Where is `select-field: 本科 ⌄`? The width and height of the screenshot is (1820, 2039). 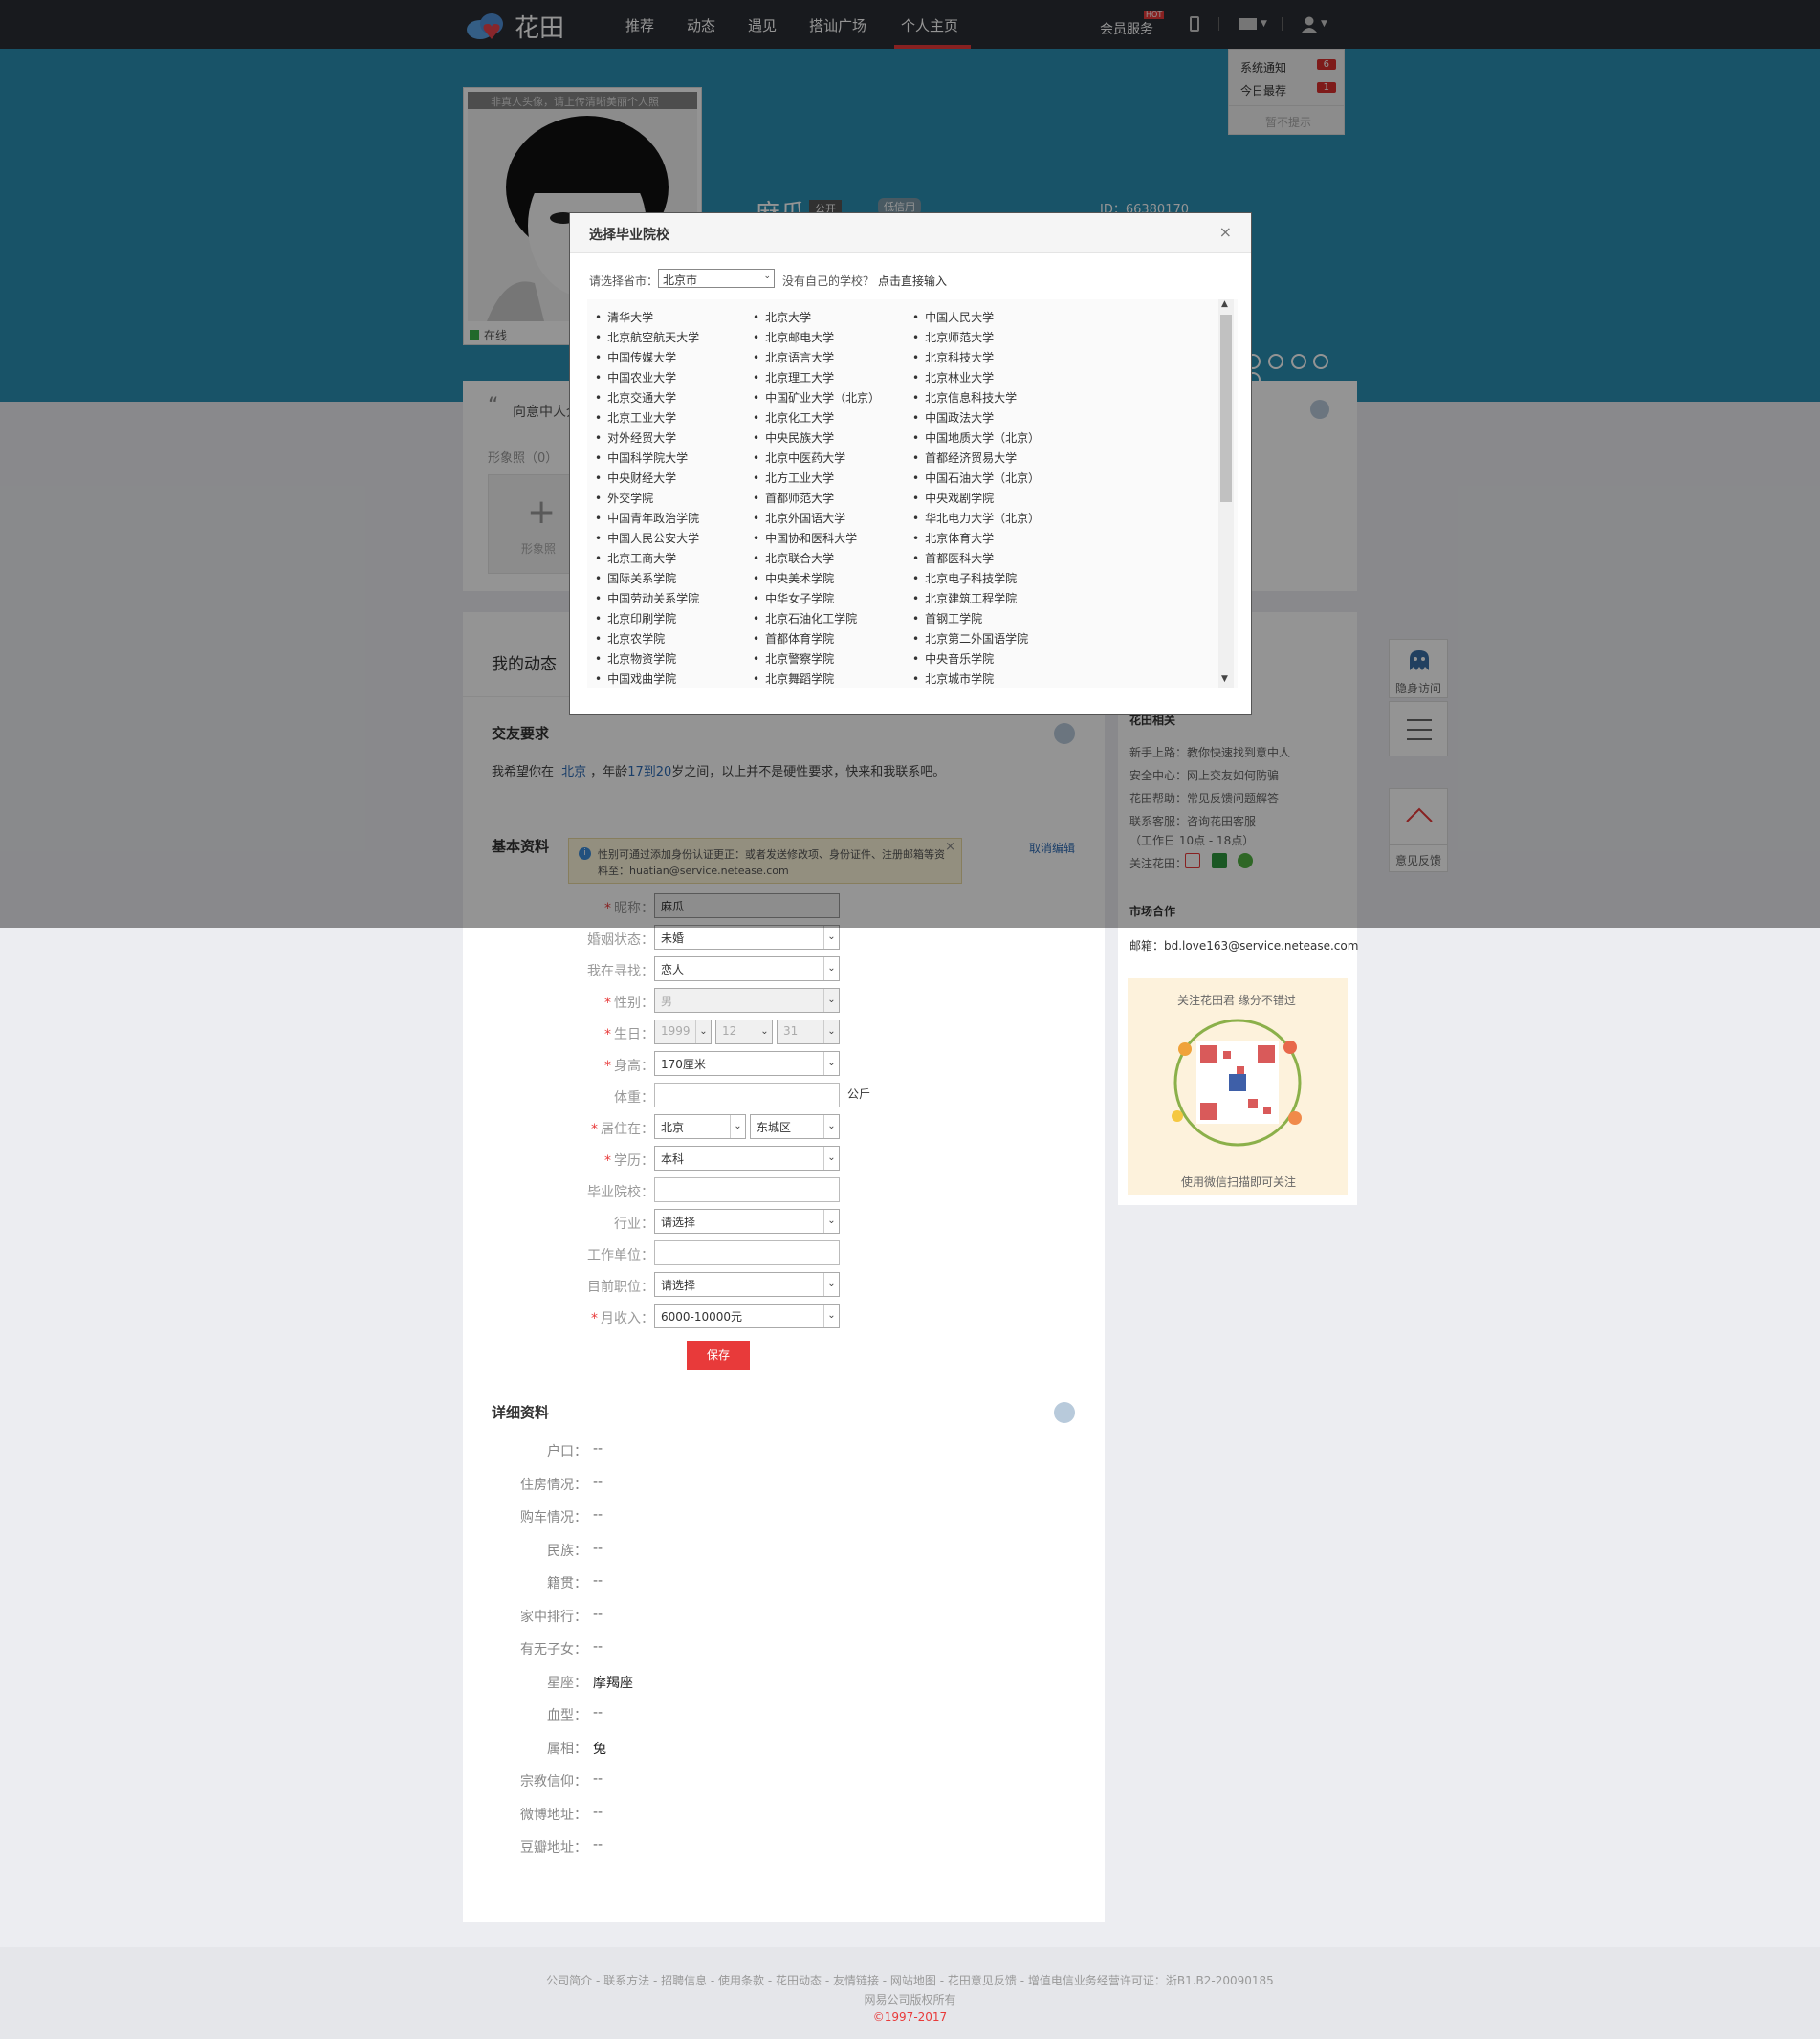 select-field: 本科 ⌄ is located at coordinates (747, 1158).